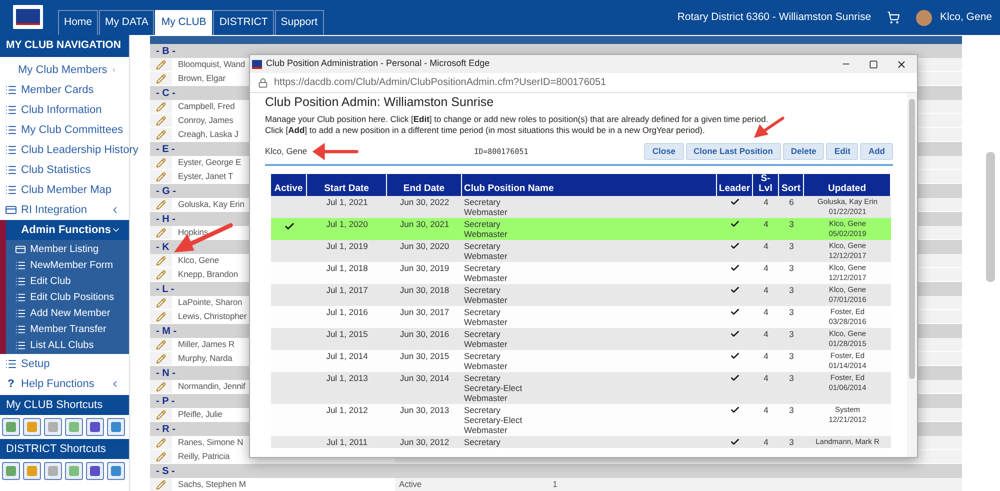 Image resolution: width=1000 pixels, height=491 pixels. Describe the element at coordinates (425, 312) in the screenshot. I see `table-cell: Jun 30, 2017` at that location.